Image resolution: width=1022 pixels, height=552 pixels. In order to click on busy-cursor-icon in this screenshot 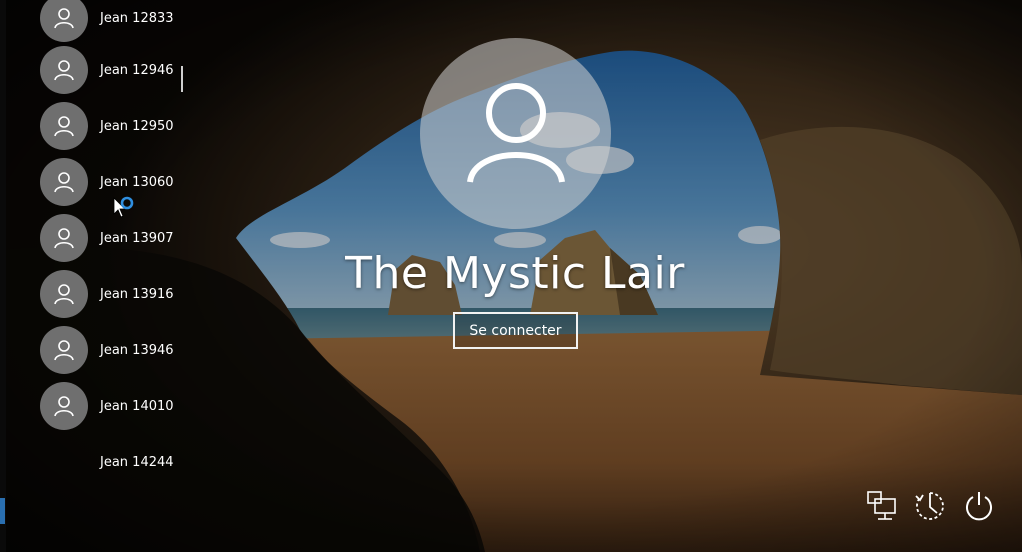, I will do `click(123, 207)`.